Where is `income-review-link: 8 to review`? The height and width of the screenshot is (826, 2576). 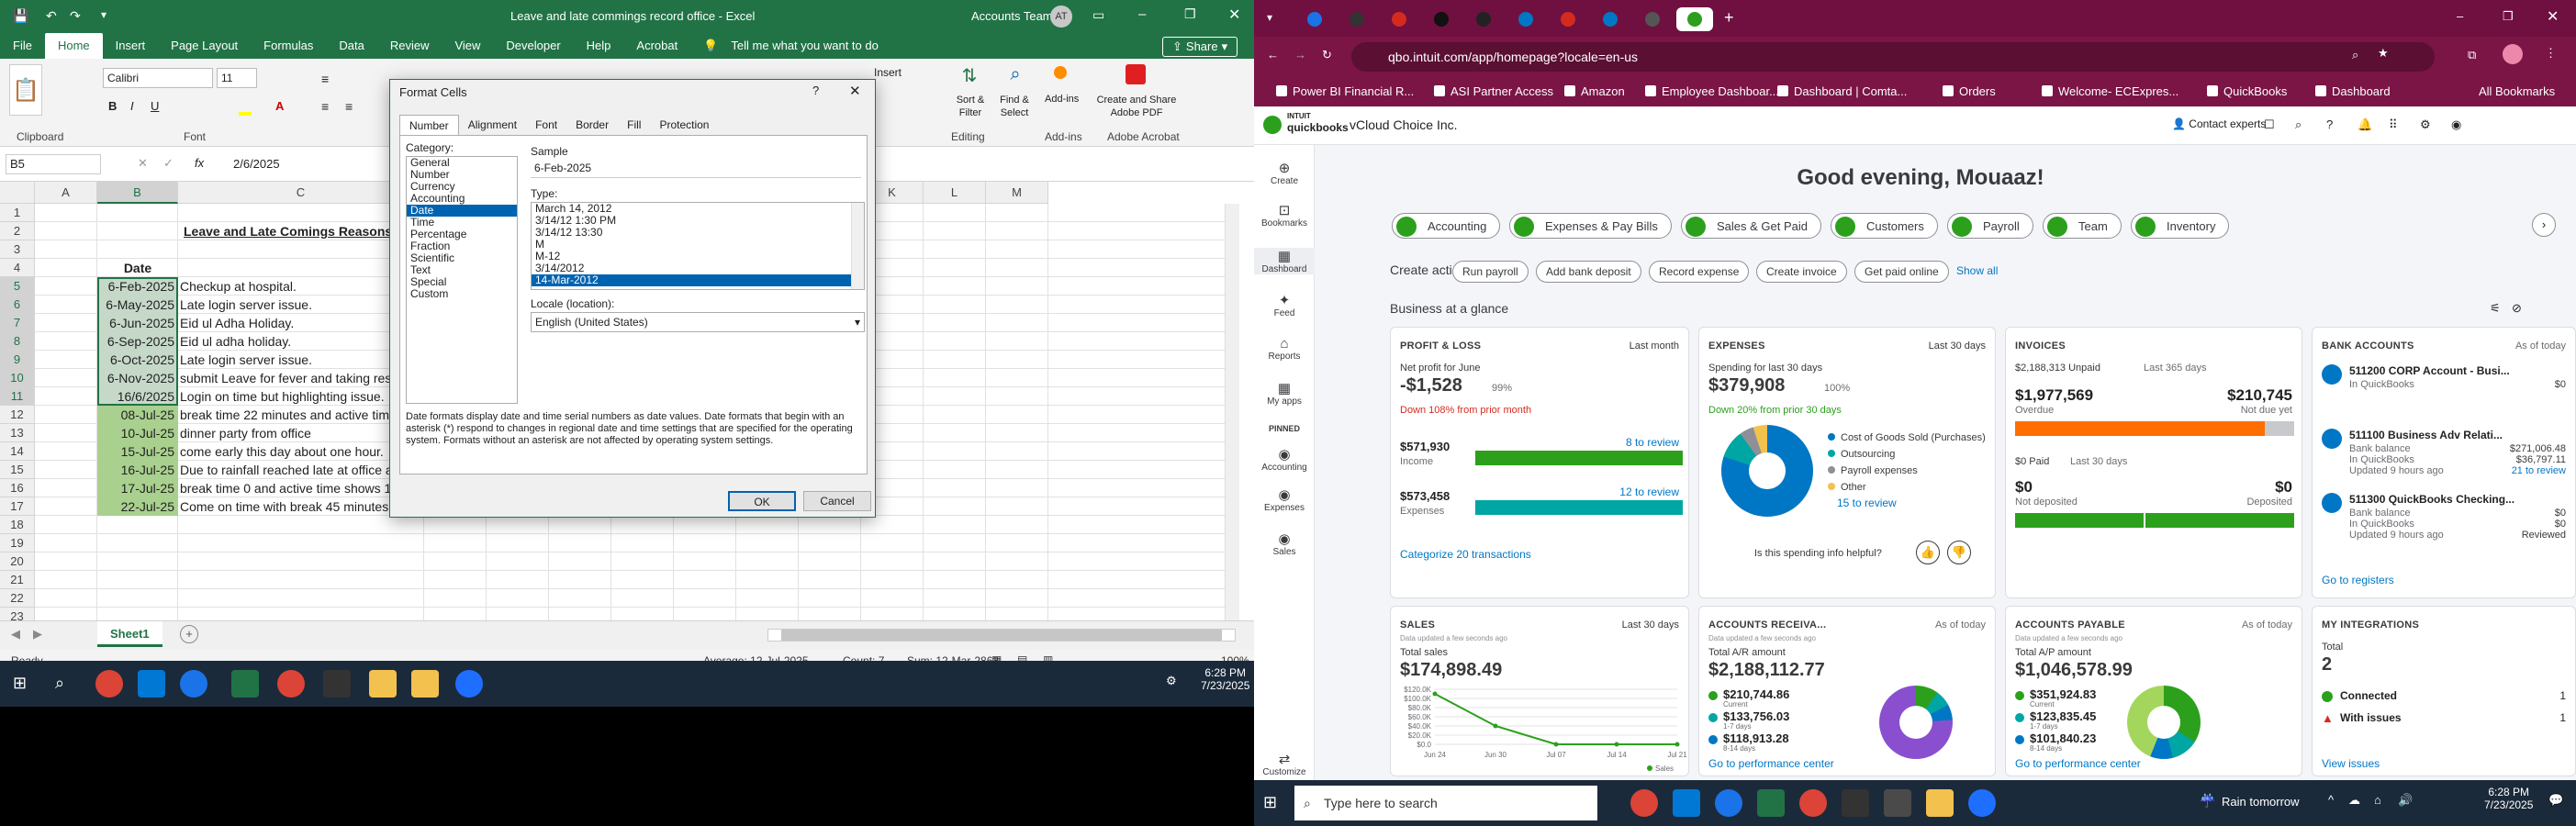
income-review-link: 8 to review is located at coordinates (1652, 443).